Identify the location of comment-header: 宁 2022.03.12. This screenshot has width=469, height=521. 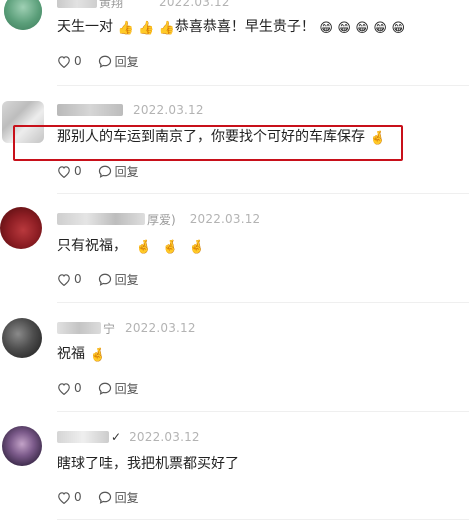
(126, 328).